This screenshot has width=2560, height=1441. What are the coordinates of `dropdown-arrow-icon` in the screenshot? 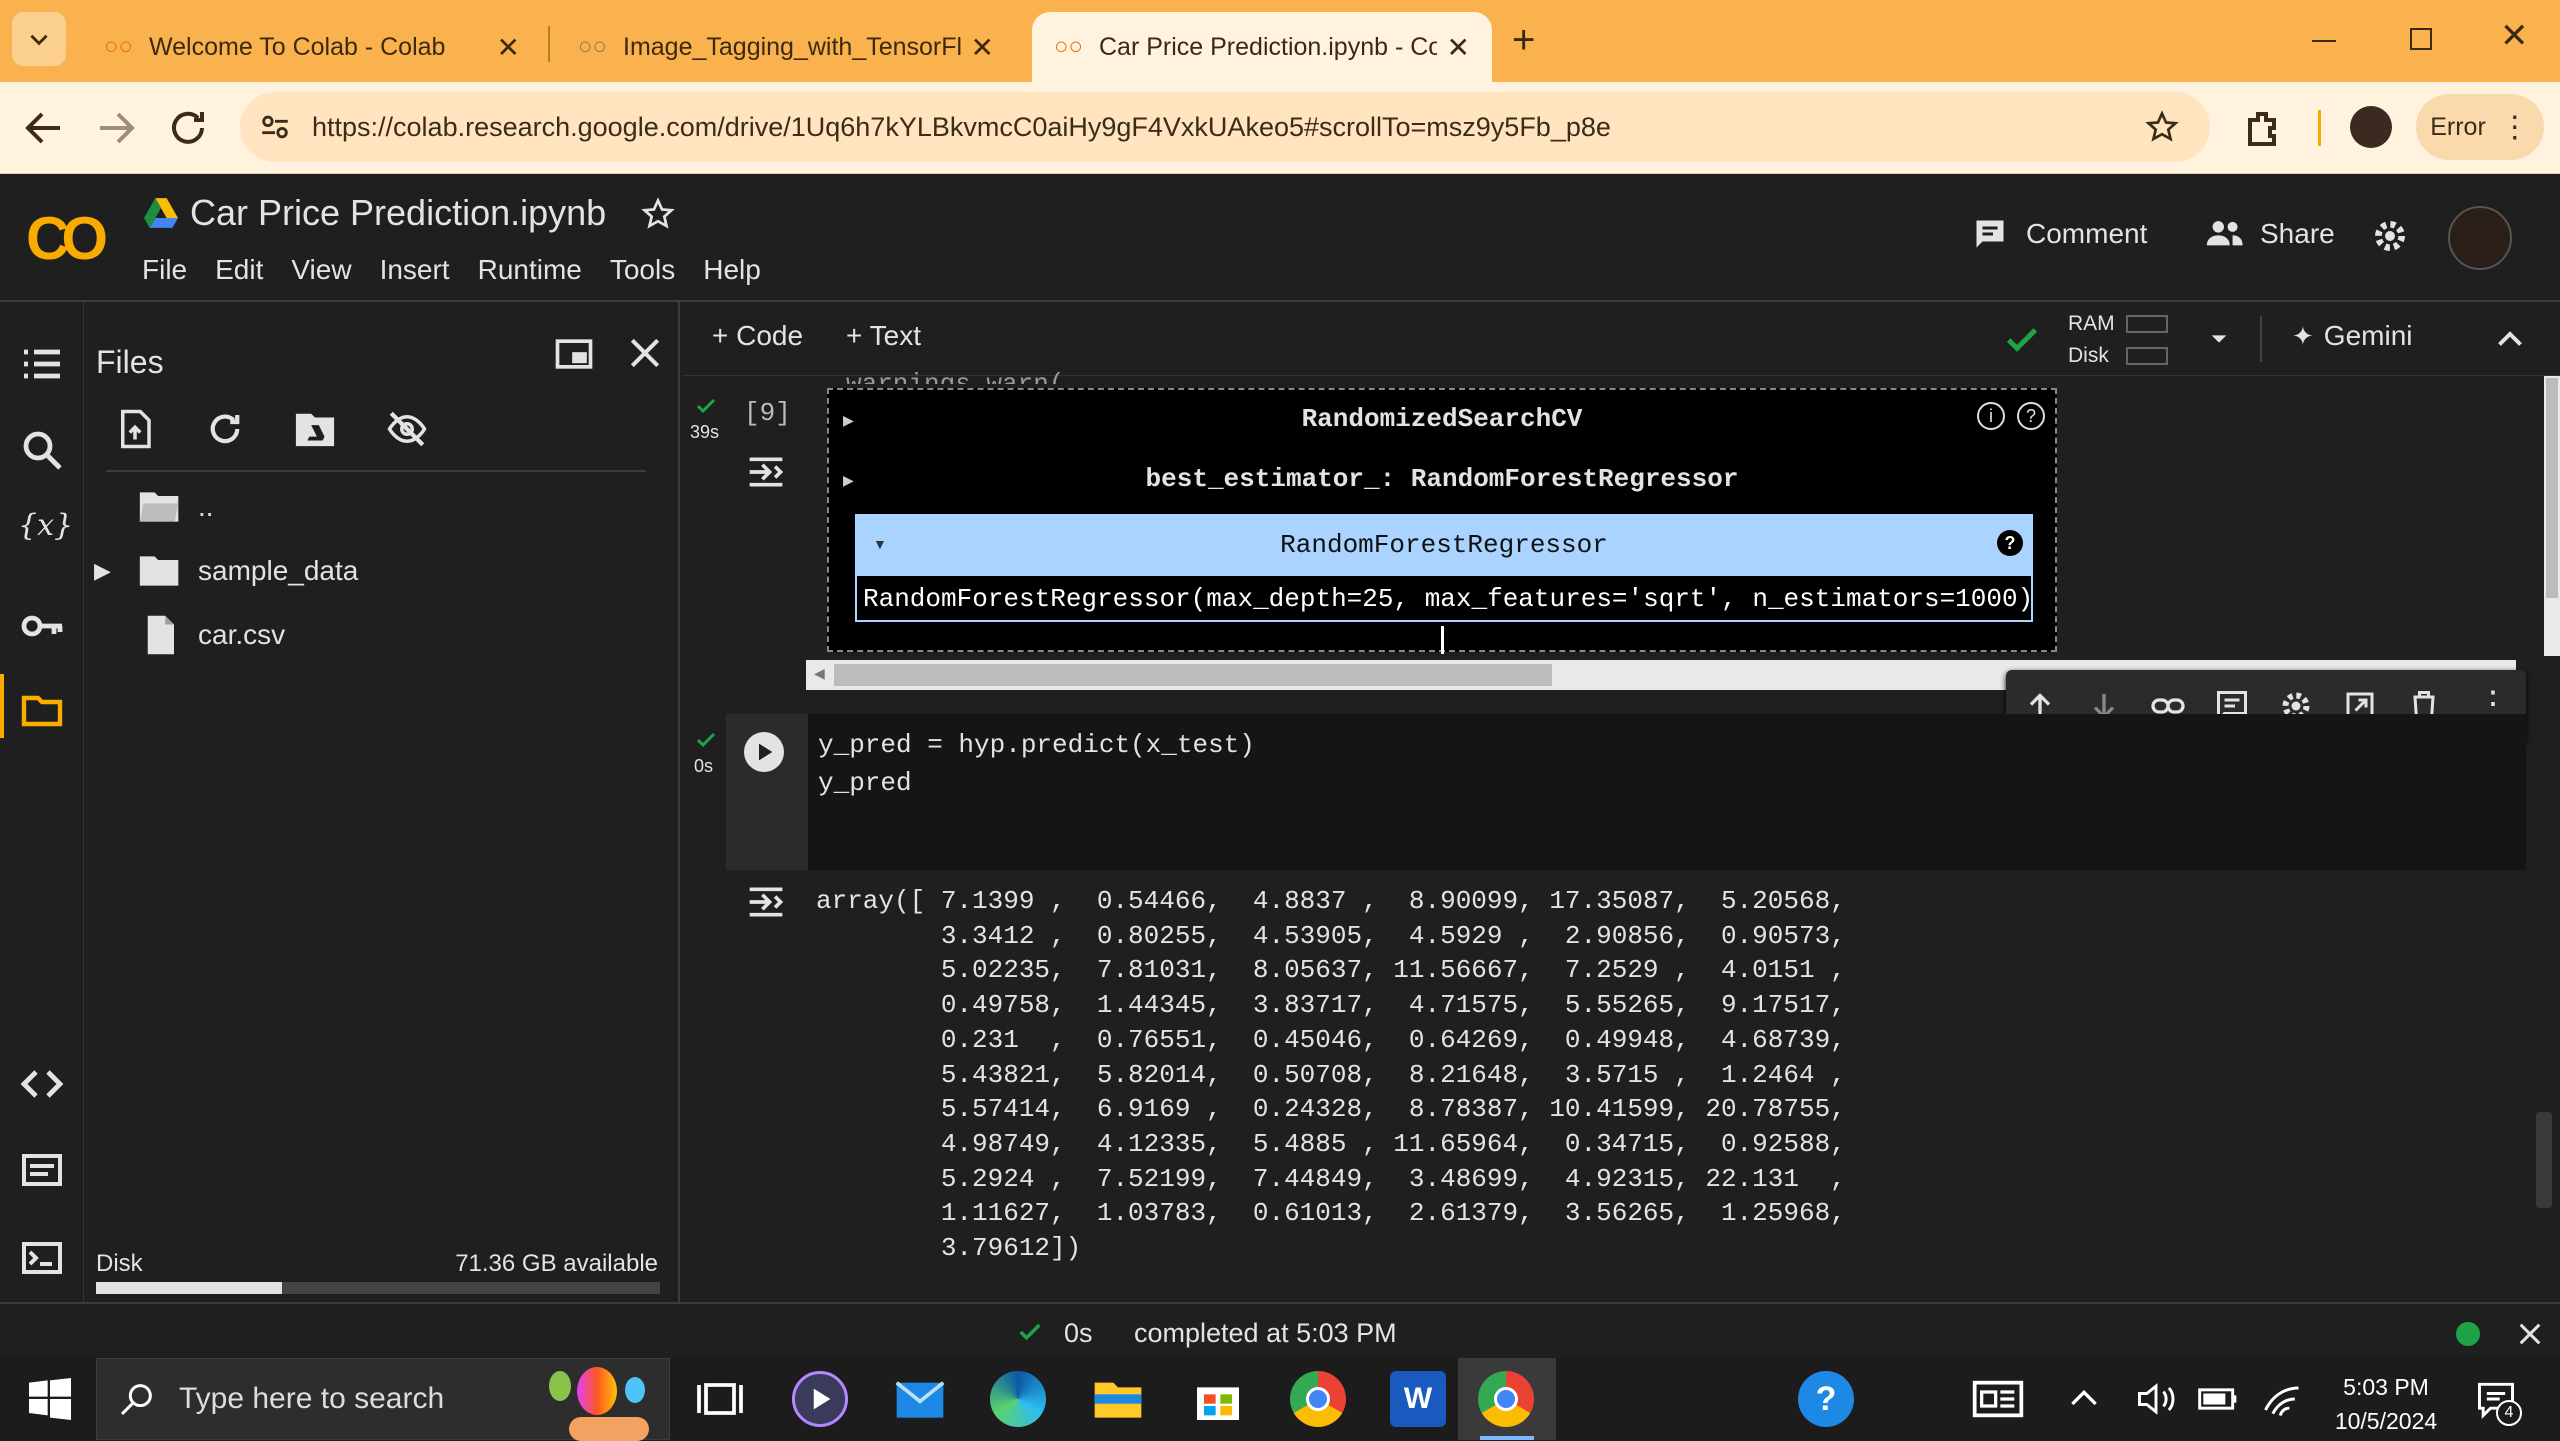 It's located at (2219, 339).